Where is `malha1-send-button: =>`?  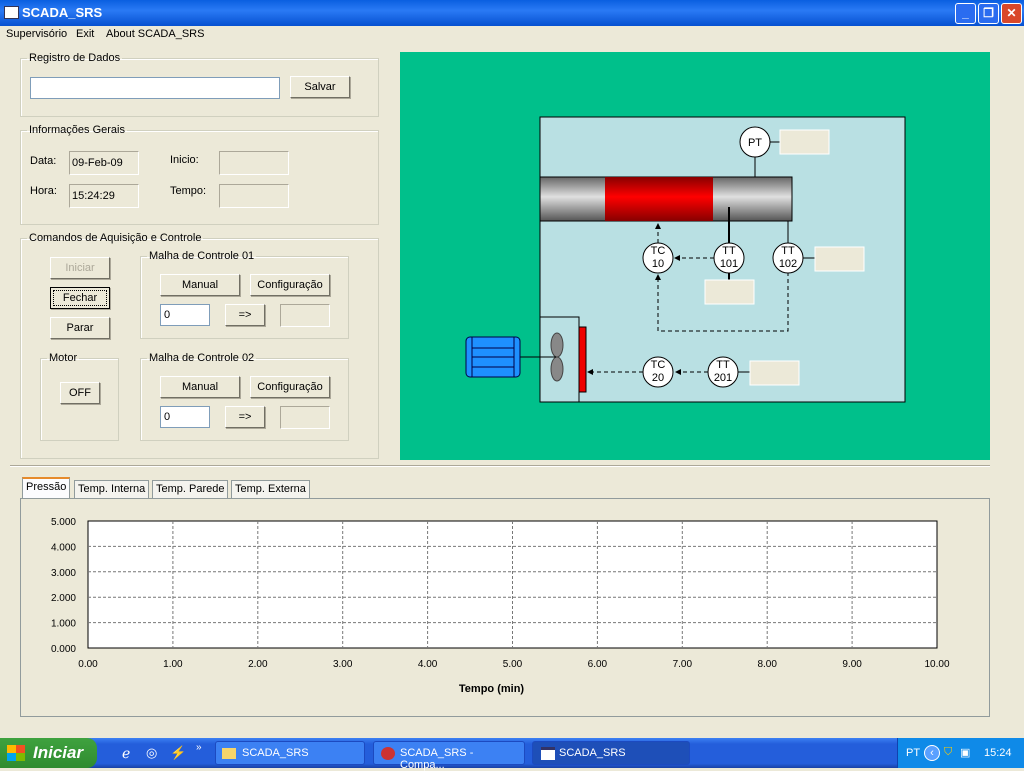
malha1-send-button: => is located at coordinates (245, 315).